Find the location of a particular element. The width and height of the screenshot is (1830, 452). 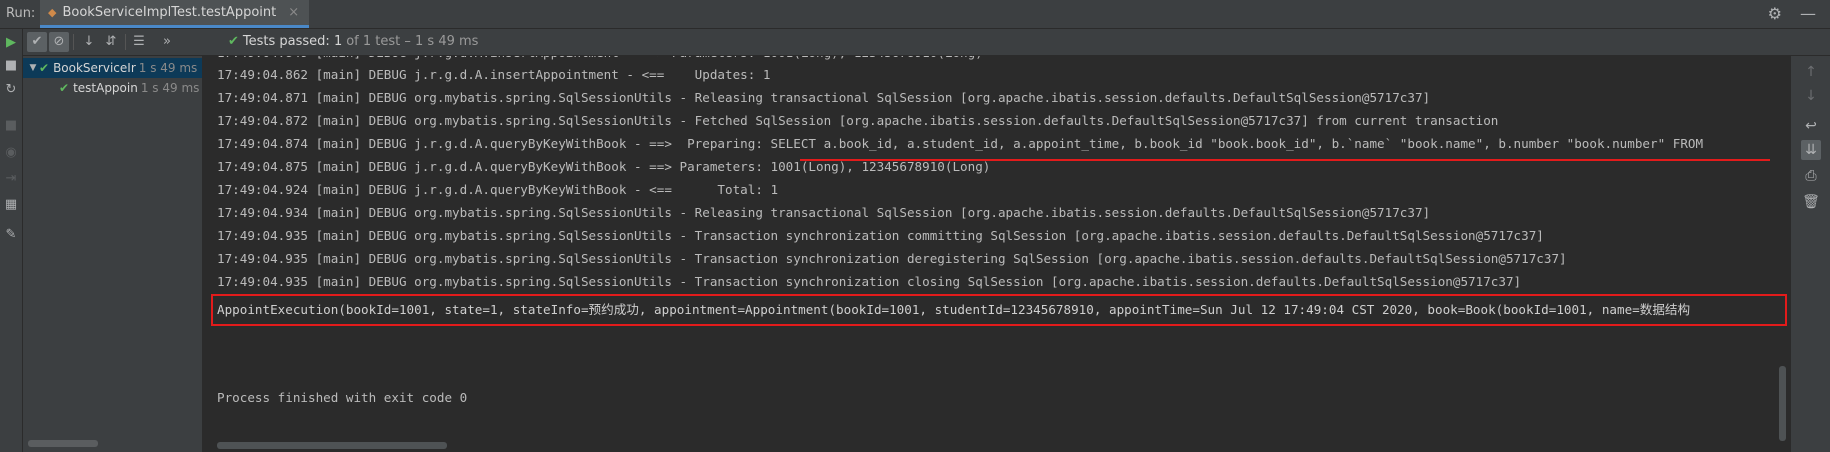

test-tree-row-method: ✔ testAppoin 1 s 49 ms is located at coordinates (112, 88).